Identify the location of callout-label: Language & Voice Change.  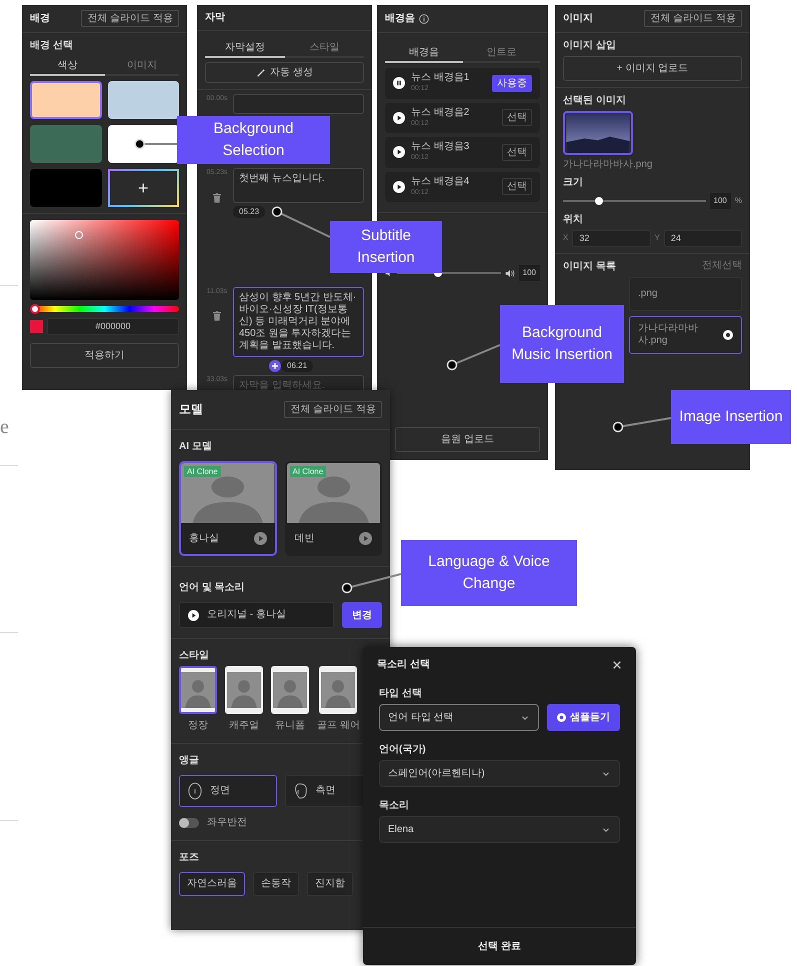
(489, 573).